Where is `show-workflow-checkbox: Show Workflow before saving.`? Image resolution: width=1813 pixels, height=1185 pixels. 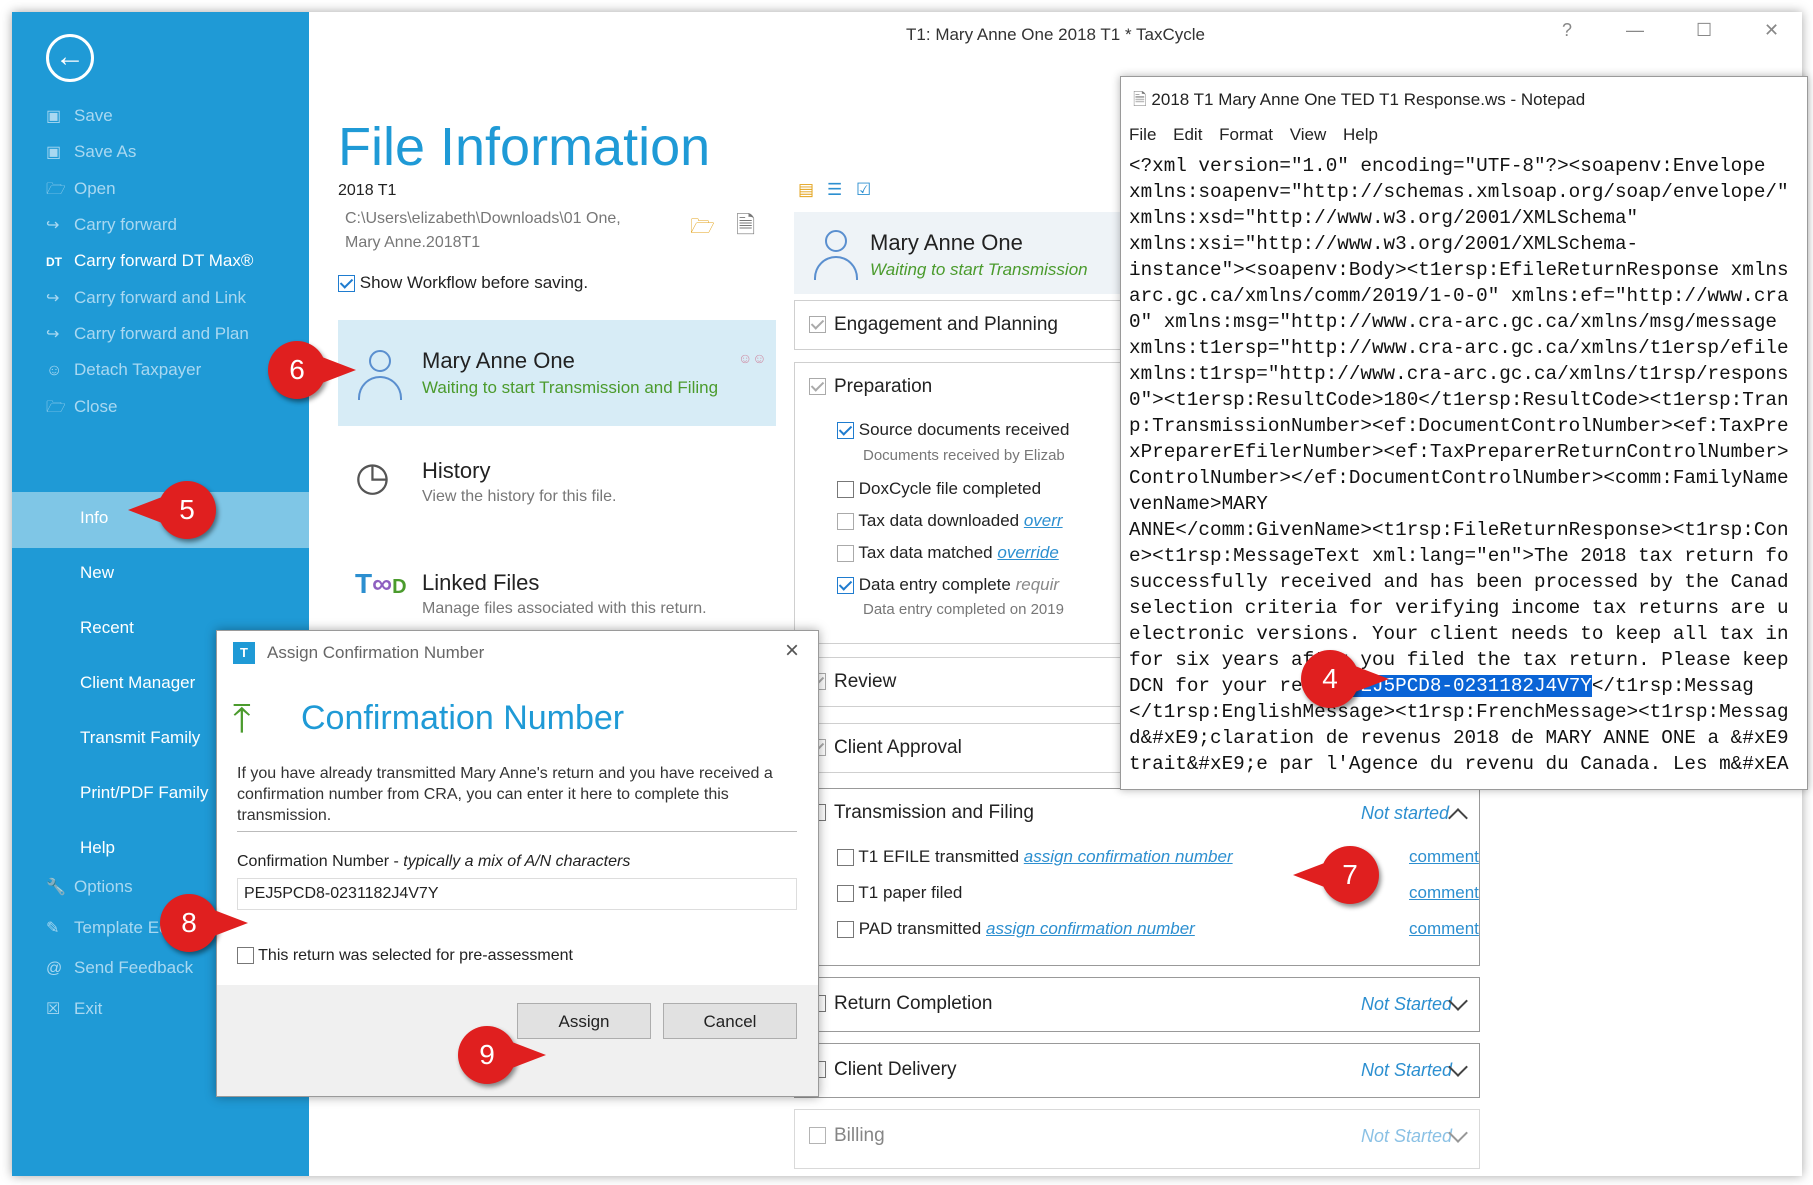
show-workflow-checkbox: Show Workflow before saving. is located at coordinates (463, 283).